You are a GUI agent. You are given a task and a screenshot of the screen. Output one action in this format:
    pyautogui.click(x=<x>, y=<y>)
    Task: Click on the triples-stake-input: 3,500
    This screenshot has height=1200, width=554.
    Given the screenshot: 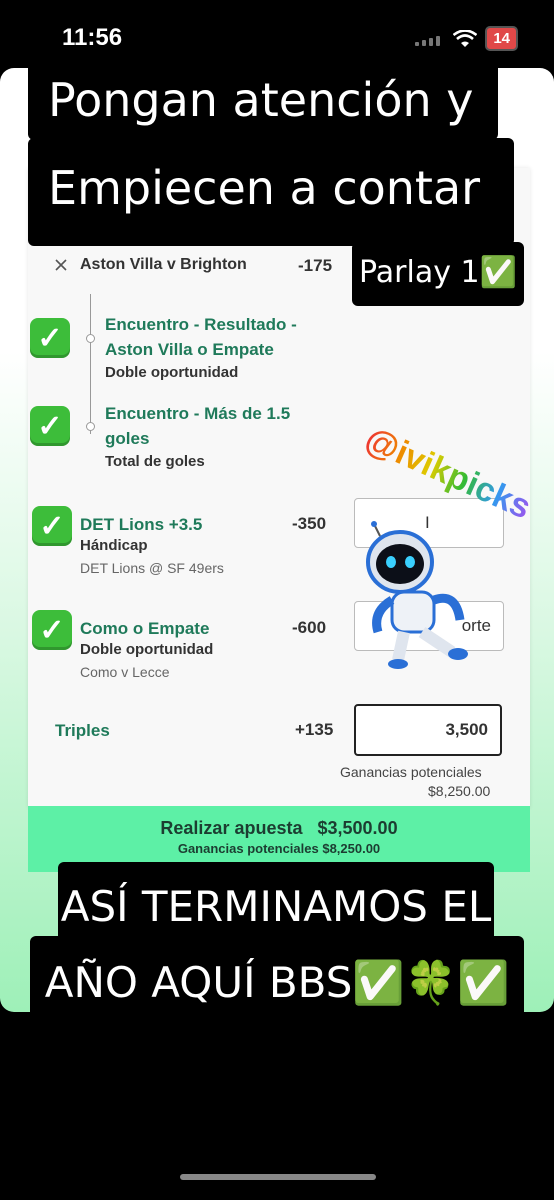 What is the action you would take?
    pyautogui.click(x=428, y=730)
    